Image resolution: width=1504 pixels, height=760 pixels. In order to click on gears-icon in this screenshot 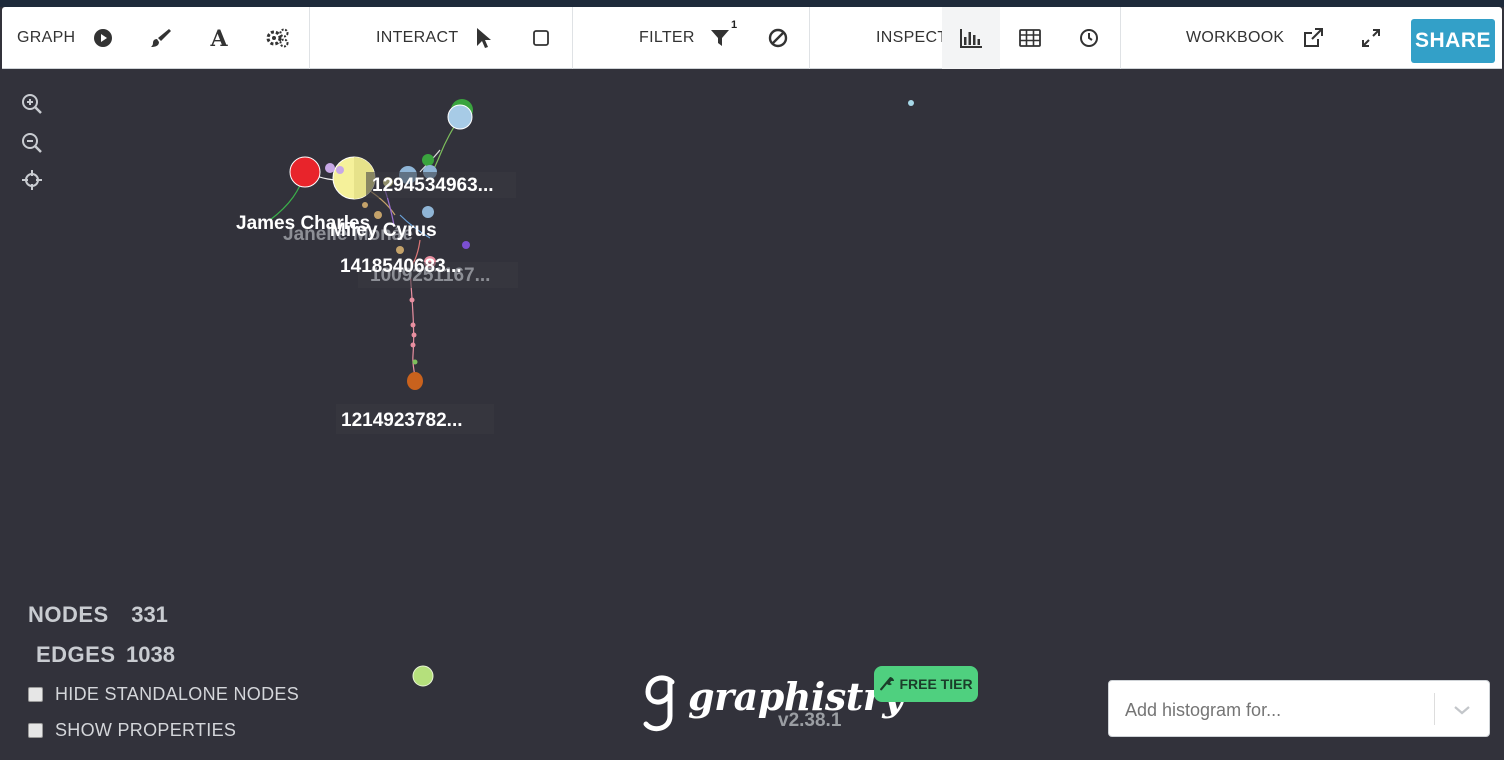, I will do `click(277, 38)`.